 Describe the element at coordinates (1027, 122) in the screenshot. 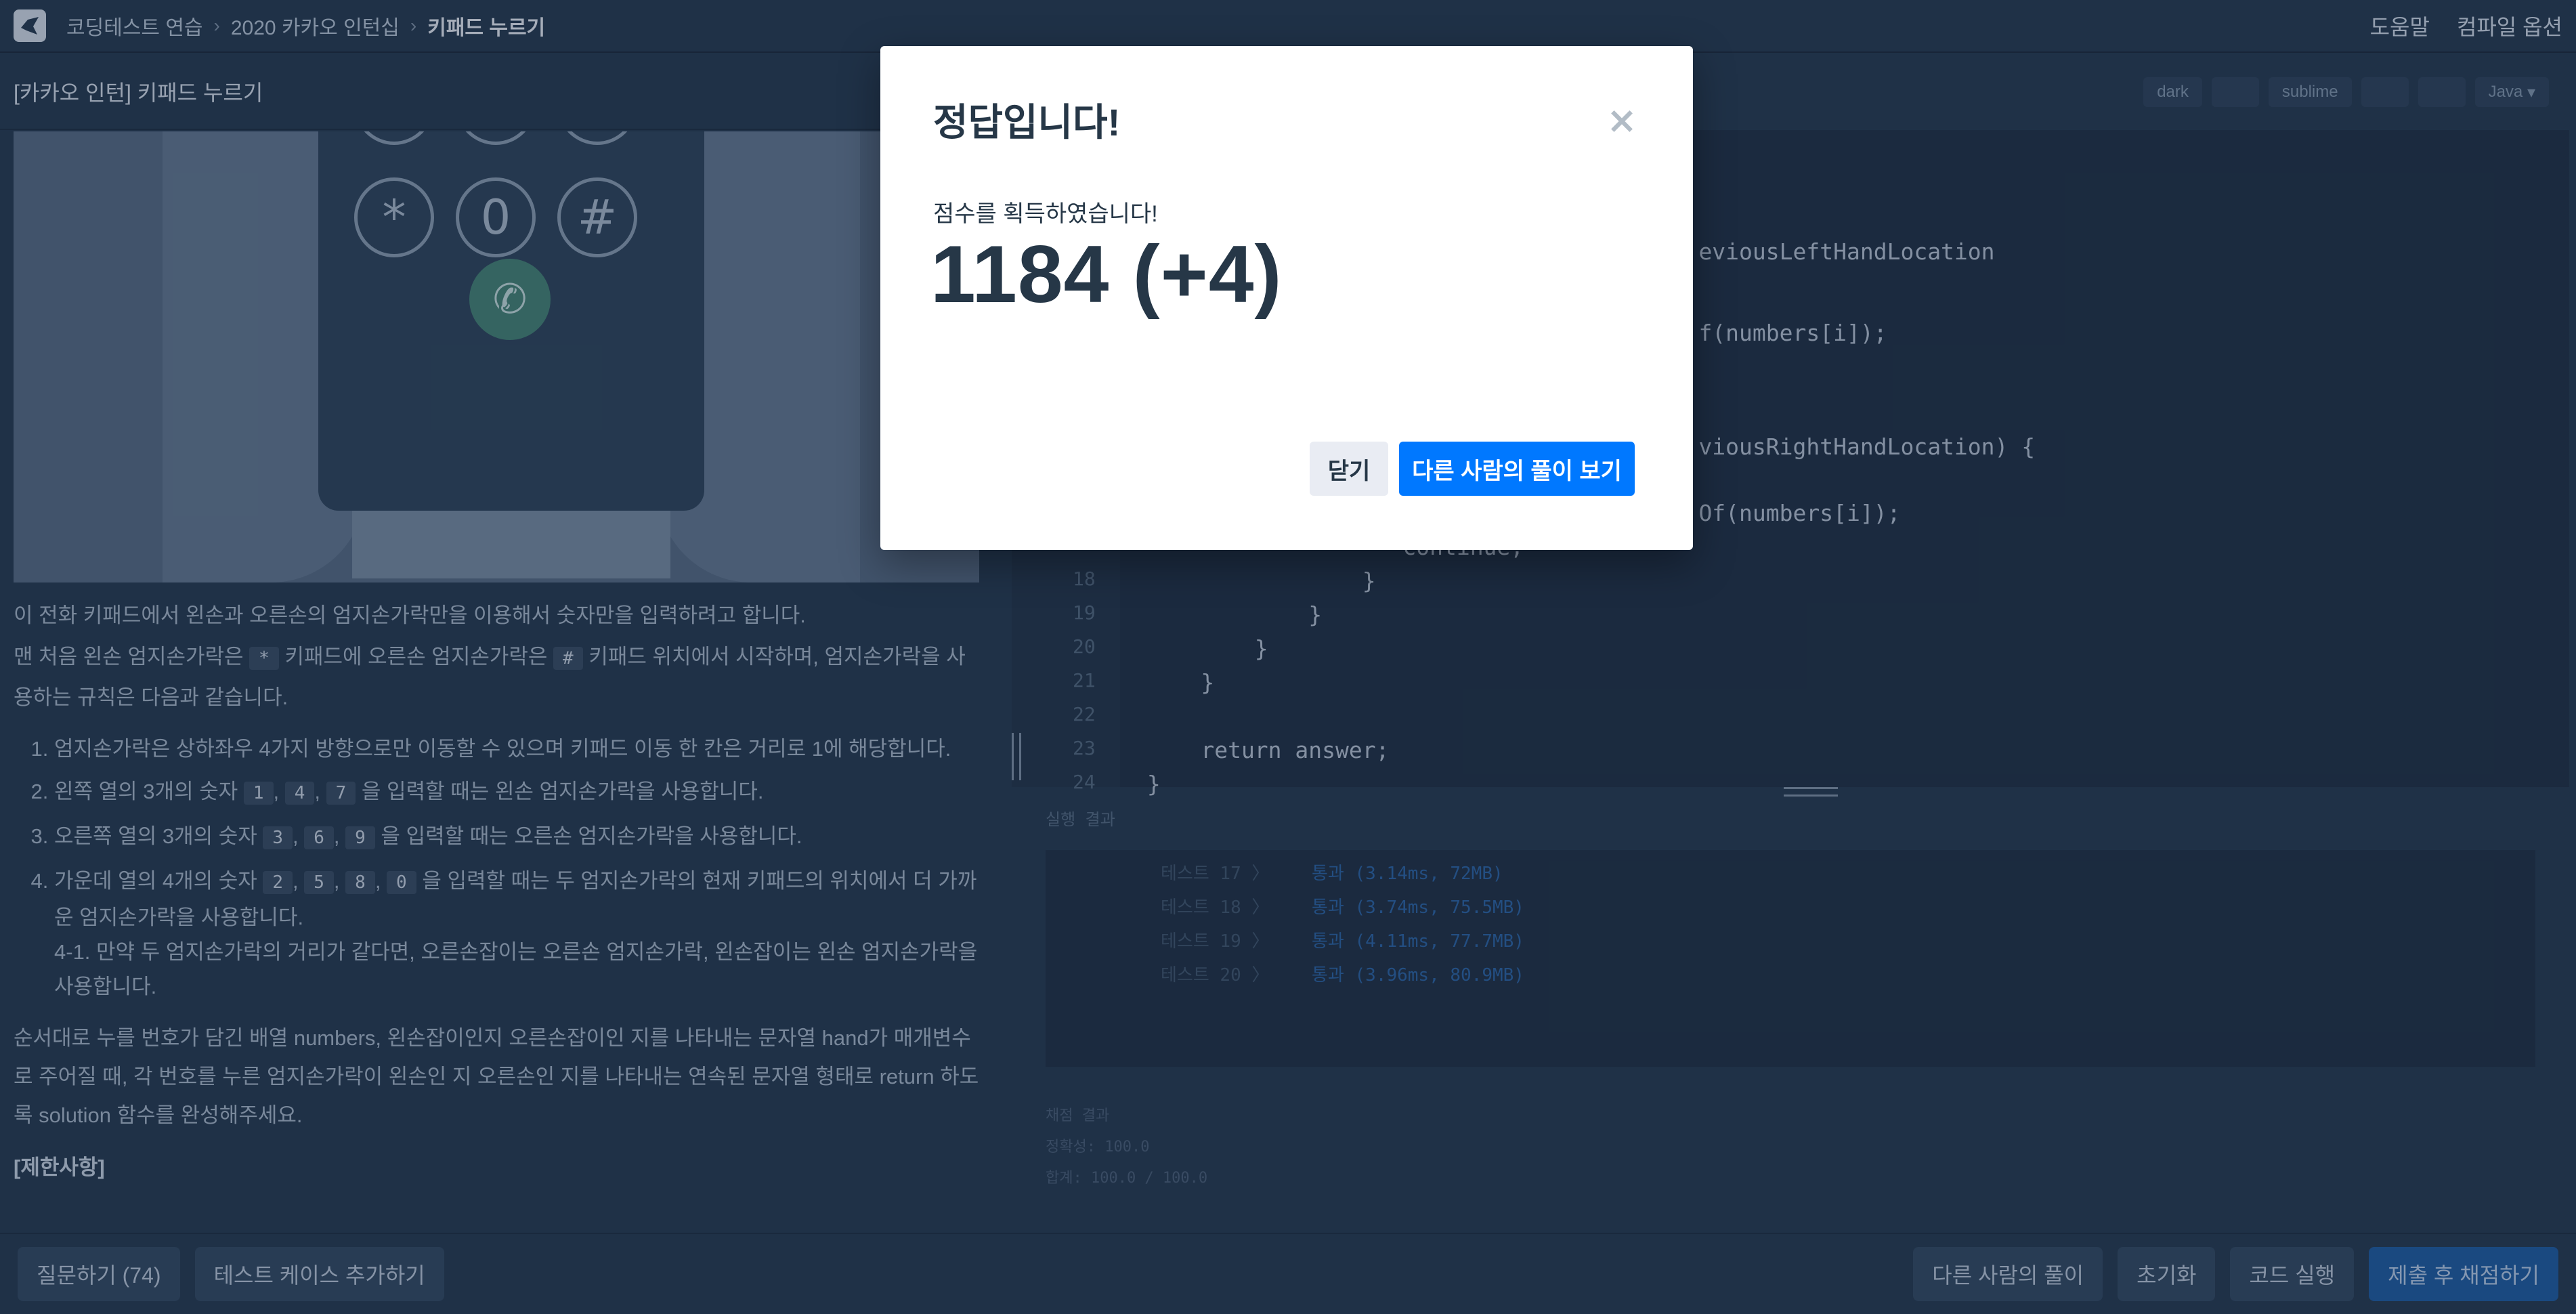

I see `modal-title: 정답입니다!` at that location.